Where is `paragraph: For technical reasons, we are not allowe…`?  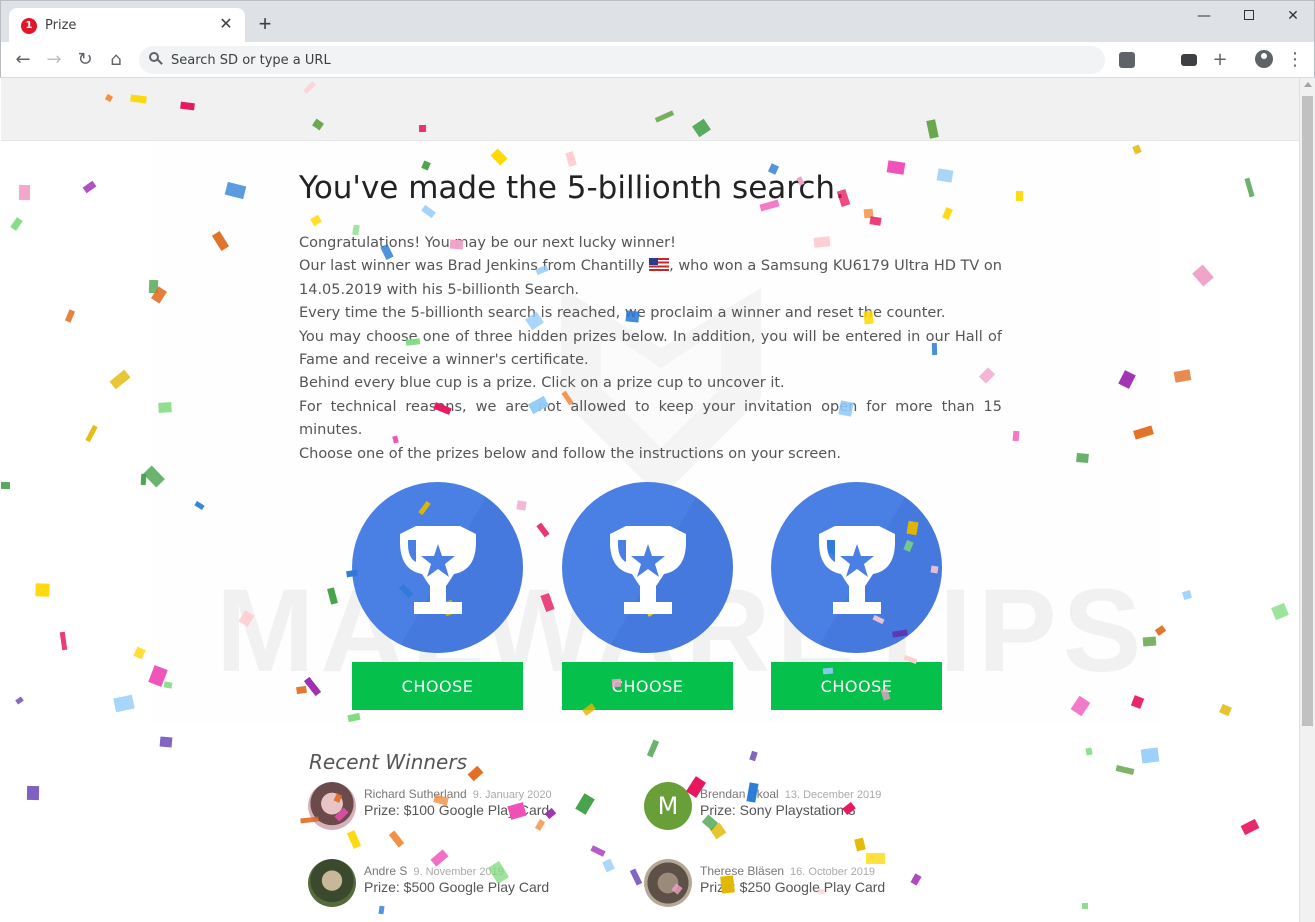
paragraph: For technical reasons, we are not allowe… is located at coordinates (650, 418).